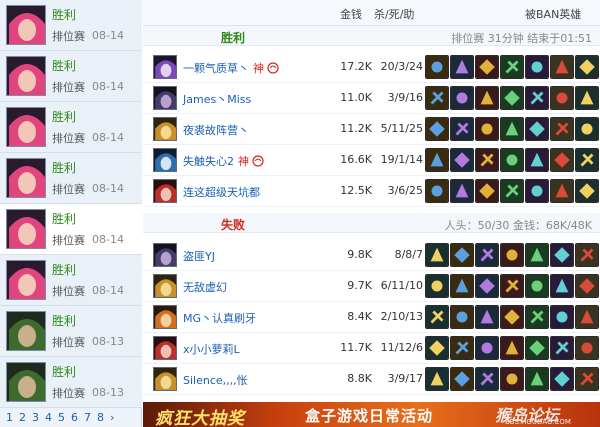 This screenshot has height=427, width=600. I want to click on page-link: 7, so click(87, 417).